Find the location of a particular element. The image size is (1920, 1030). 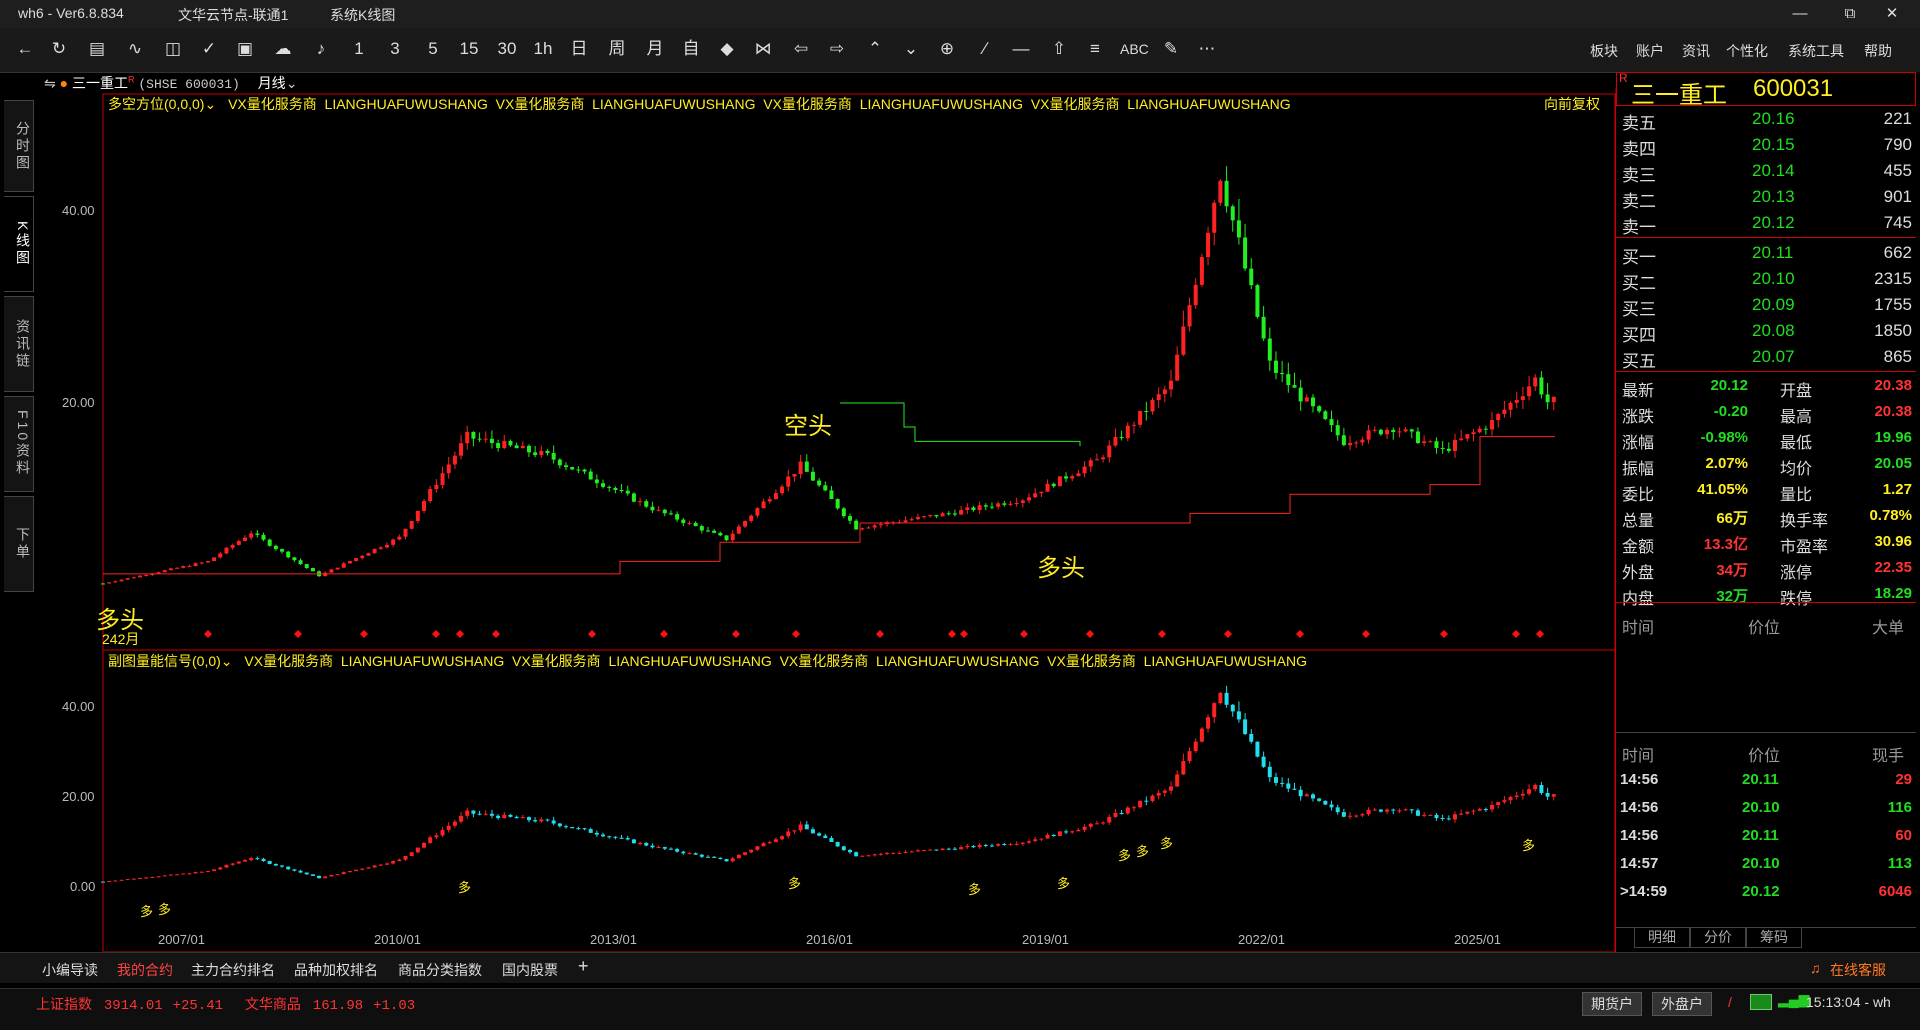

refresh-icon: ↻ is located at coordinates (59, 49).